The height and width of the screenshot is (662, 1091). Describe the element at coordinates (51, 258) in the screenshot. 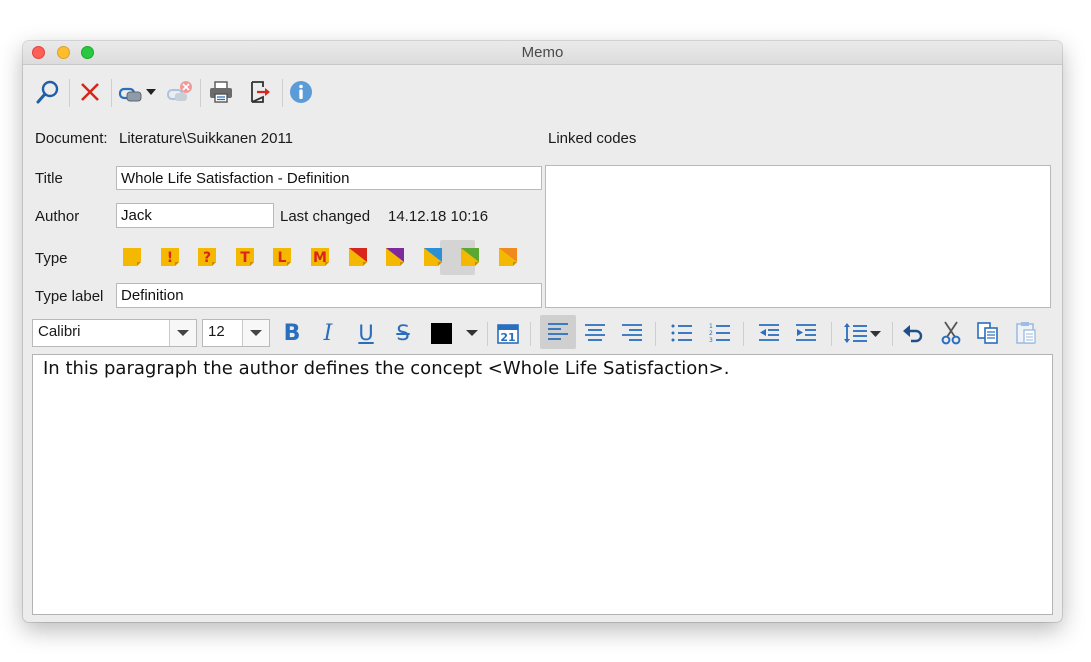

I see `type-label: Type` at that location.